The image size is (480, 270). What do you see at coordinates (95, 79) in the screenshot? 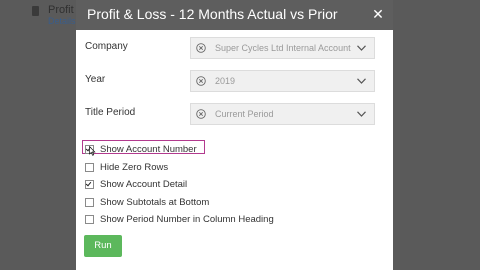
I see `year-label: Year` at bounding box center [95, 79].